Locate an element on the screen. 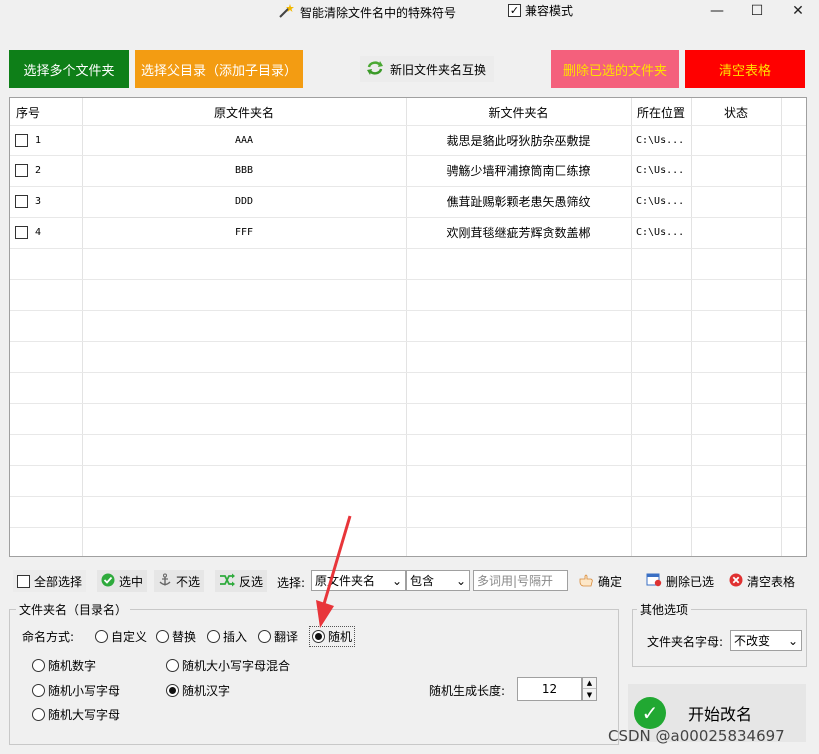  row-checkbox: 1 is located at coordinates (28, 140).